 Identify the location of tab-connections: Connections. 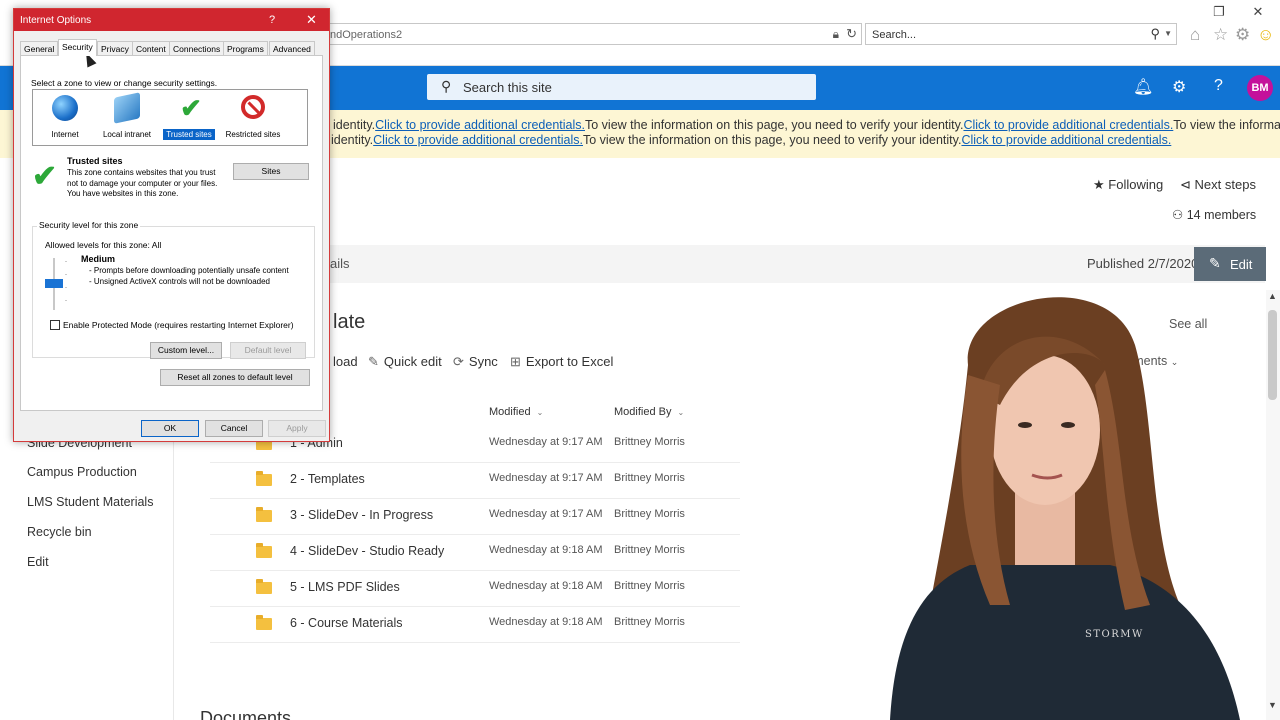
(197, 48).